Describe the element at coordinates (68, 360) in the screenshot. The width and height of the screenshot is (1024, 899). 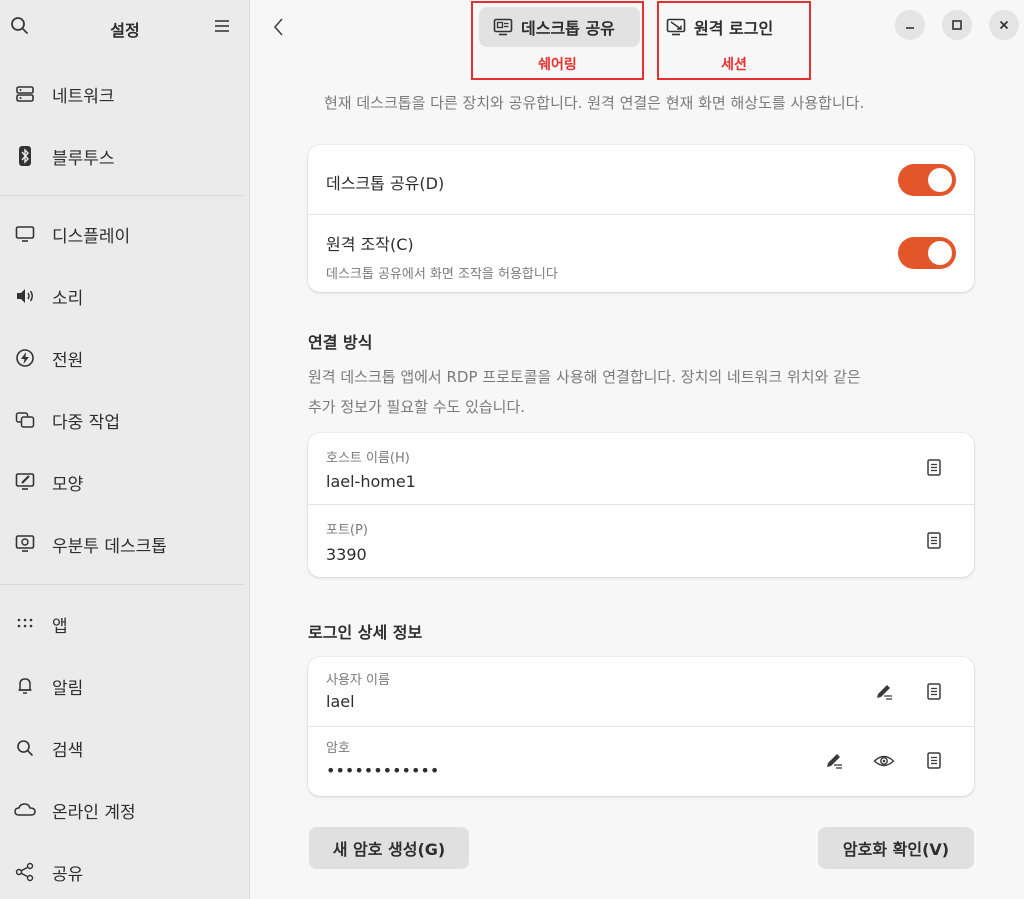
I see `sidebar-item-label: 전원` at that location.